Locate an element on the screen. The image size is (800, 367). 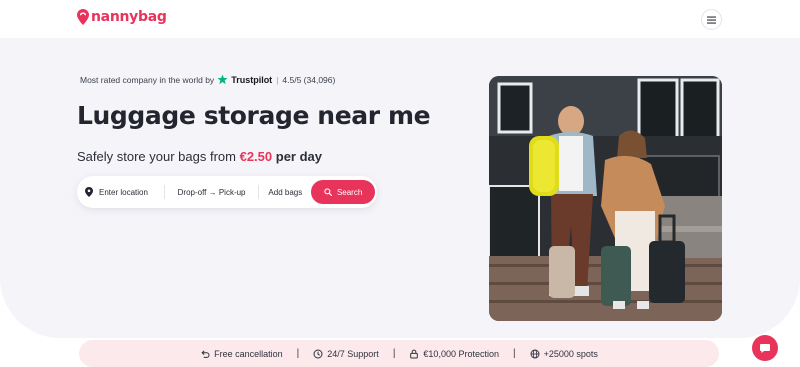
dates-field: Drop-off → Pick-up is located at coordinates (212, 192).